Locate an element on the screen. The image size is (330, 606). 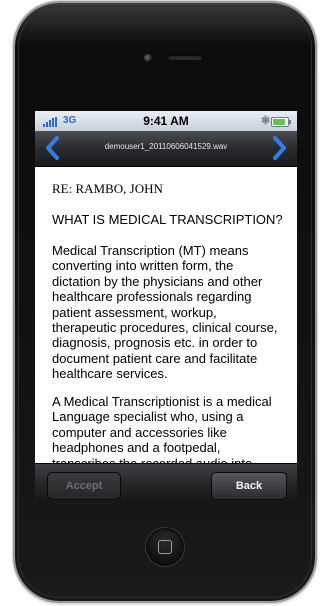
navigation-bar: demouser1_20110606041529.wav is located at coordinates (166, 149).